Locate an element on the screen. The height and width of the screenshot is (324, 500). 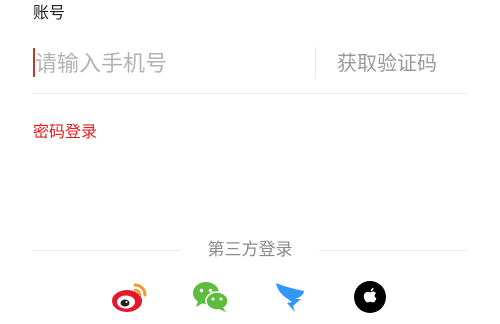
divider-right is located at coordinates (393, 250).